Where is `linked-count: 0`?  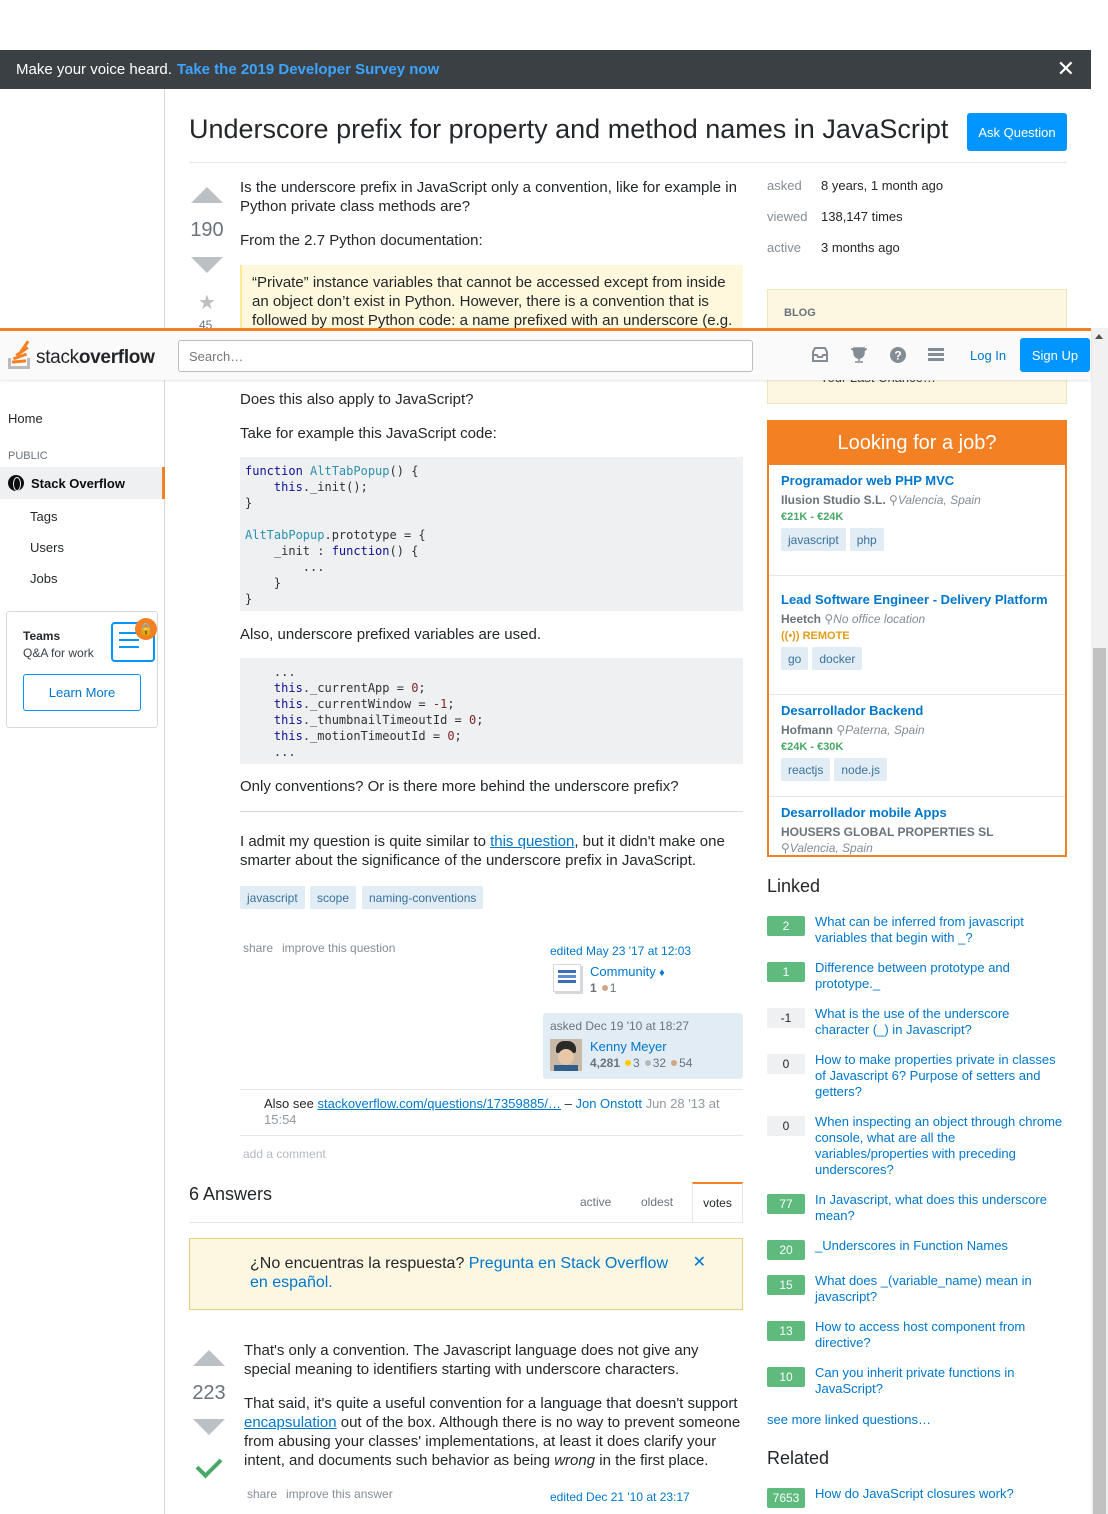
linked-count: 0 is located at coordinates (786, 1064).